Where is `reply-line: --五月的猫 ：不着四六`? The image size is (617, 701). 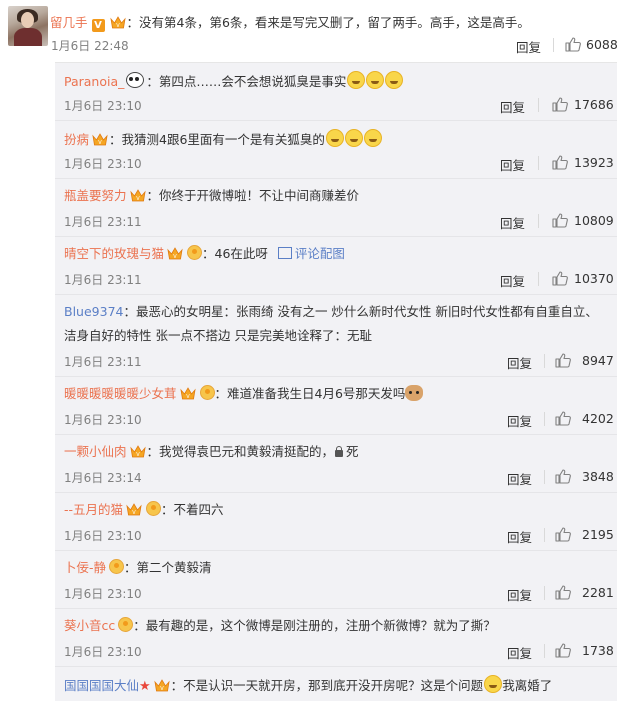
reply-line: --五月的猫 ：不着四六 is located at coordinates (144, 510).